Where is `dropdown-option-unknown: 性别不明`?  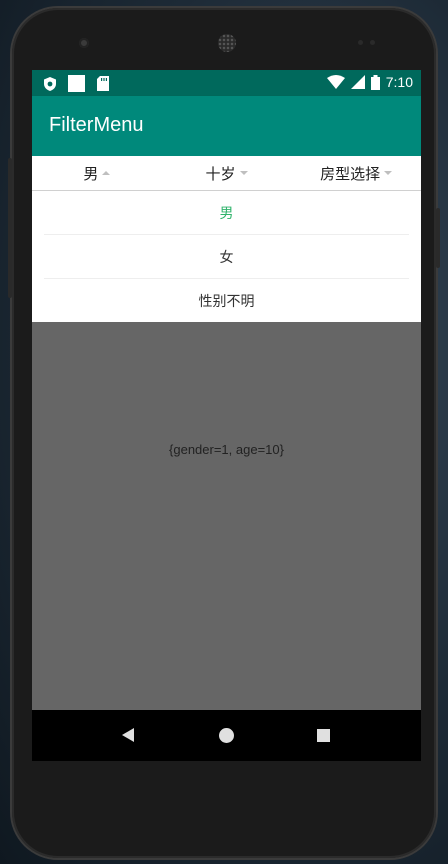
dropdown-option-unknown: 性别不明 is located at coordinates (226, 300).